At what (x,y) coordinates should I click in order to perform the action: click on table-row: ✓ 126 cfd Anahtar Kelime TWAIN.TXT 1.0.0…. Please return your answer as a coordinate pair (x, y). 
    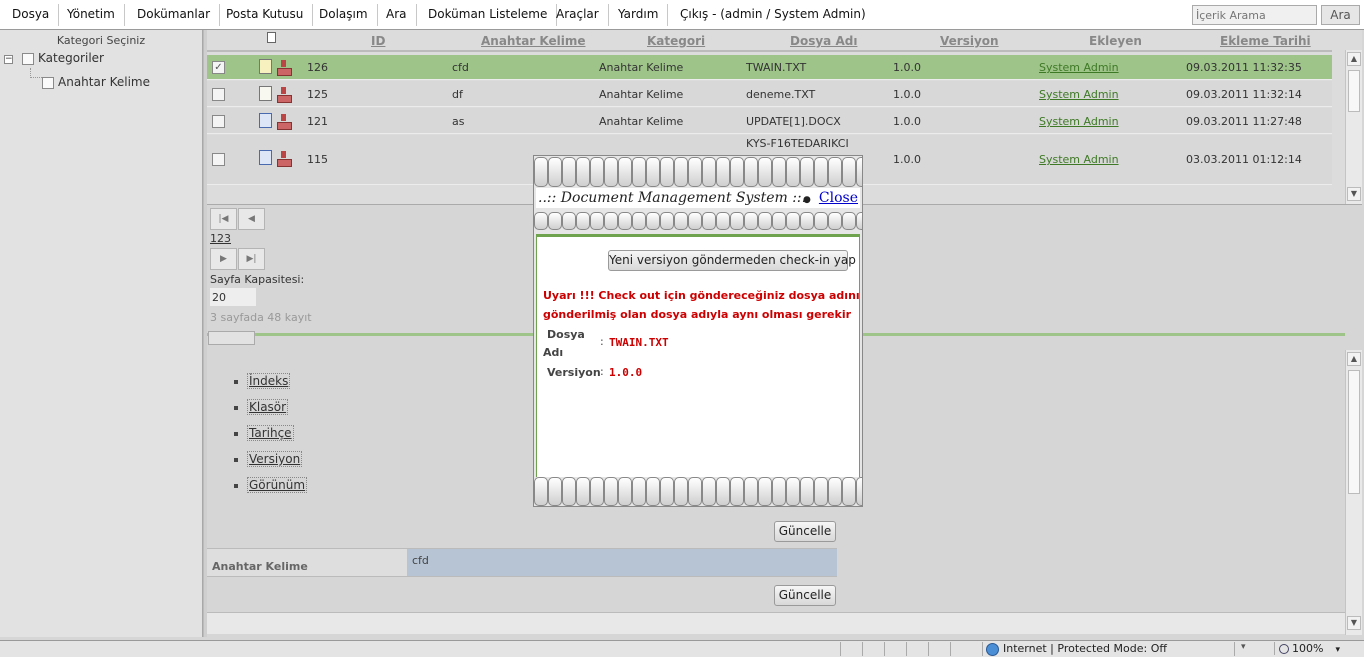
    Looking at the image, I should click on (769, 67).